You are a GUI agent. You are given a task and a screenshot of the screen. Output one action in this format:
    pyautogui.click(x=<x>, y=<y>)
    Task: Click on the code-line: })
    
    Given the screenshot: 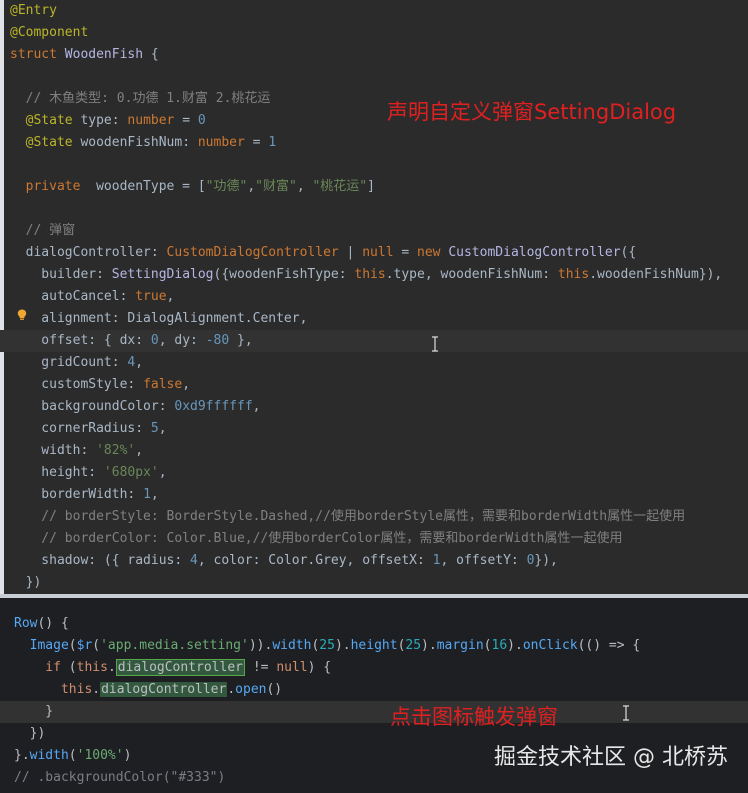 What is the action you would take?
    pyautogui.click(x=374, y=583)
    